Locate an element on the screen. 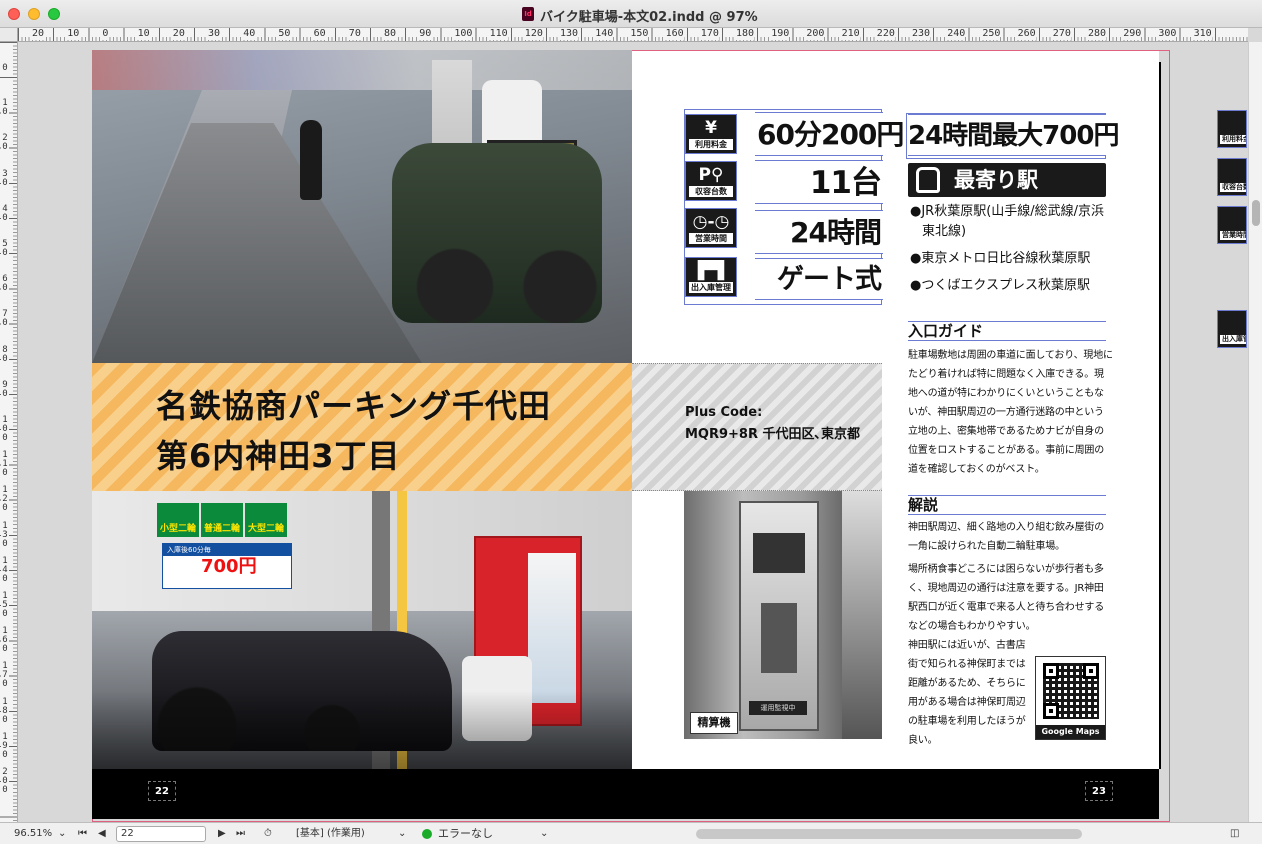 The image size is (1262, 844). horizontal-scroll-thumb is located at coordinates (889, 834).